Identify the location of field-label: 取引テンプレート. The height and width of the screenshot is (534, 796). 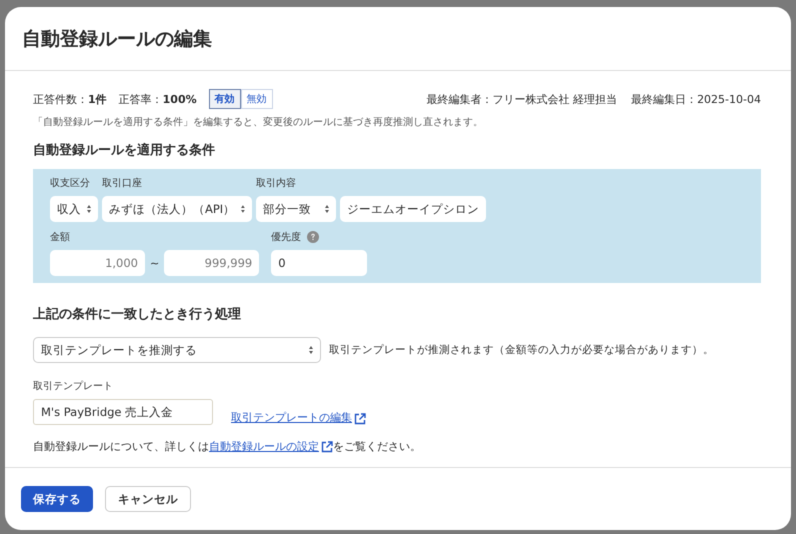
(73, 386).